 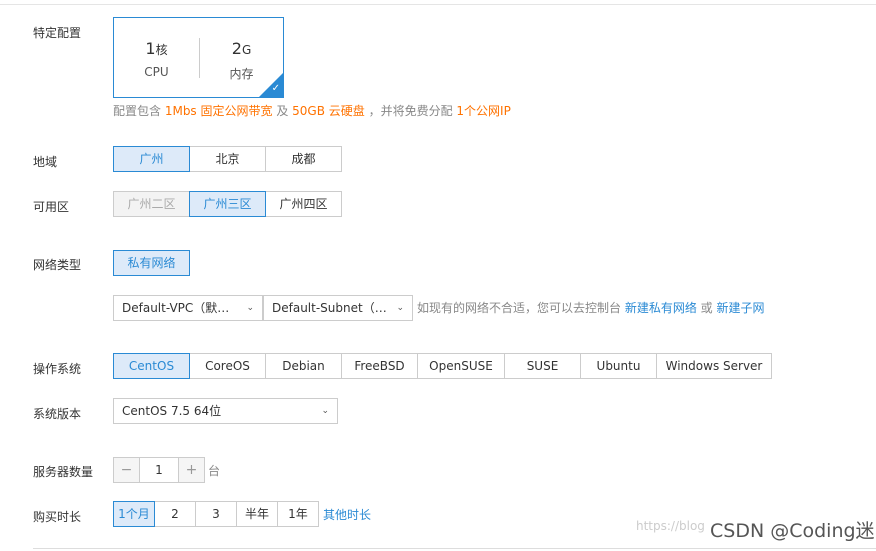 I want to click on cpu-unit: 核, so click(x=161, y=50).